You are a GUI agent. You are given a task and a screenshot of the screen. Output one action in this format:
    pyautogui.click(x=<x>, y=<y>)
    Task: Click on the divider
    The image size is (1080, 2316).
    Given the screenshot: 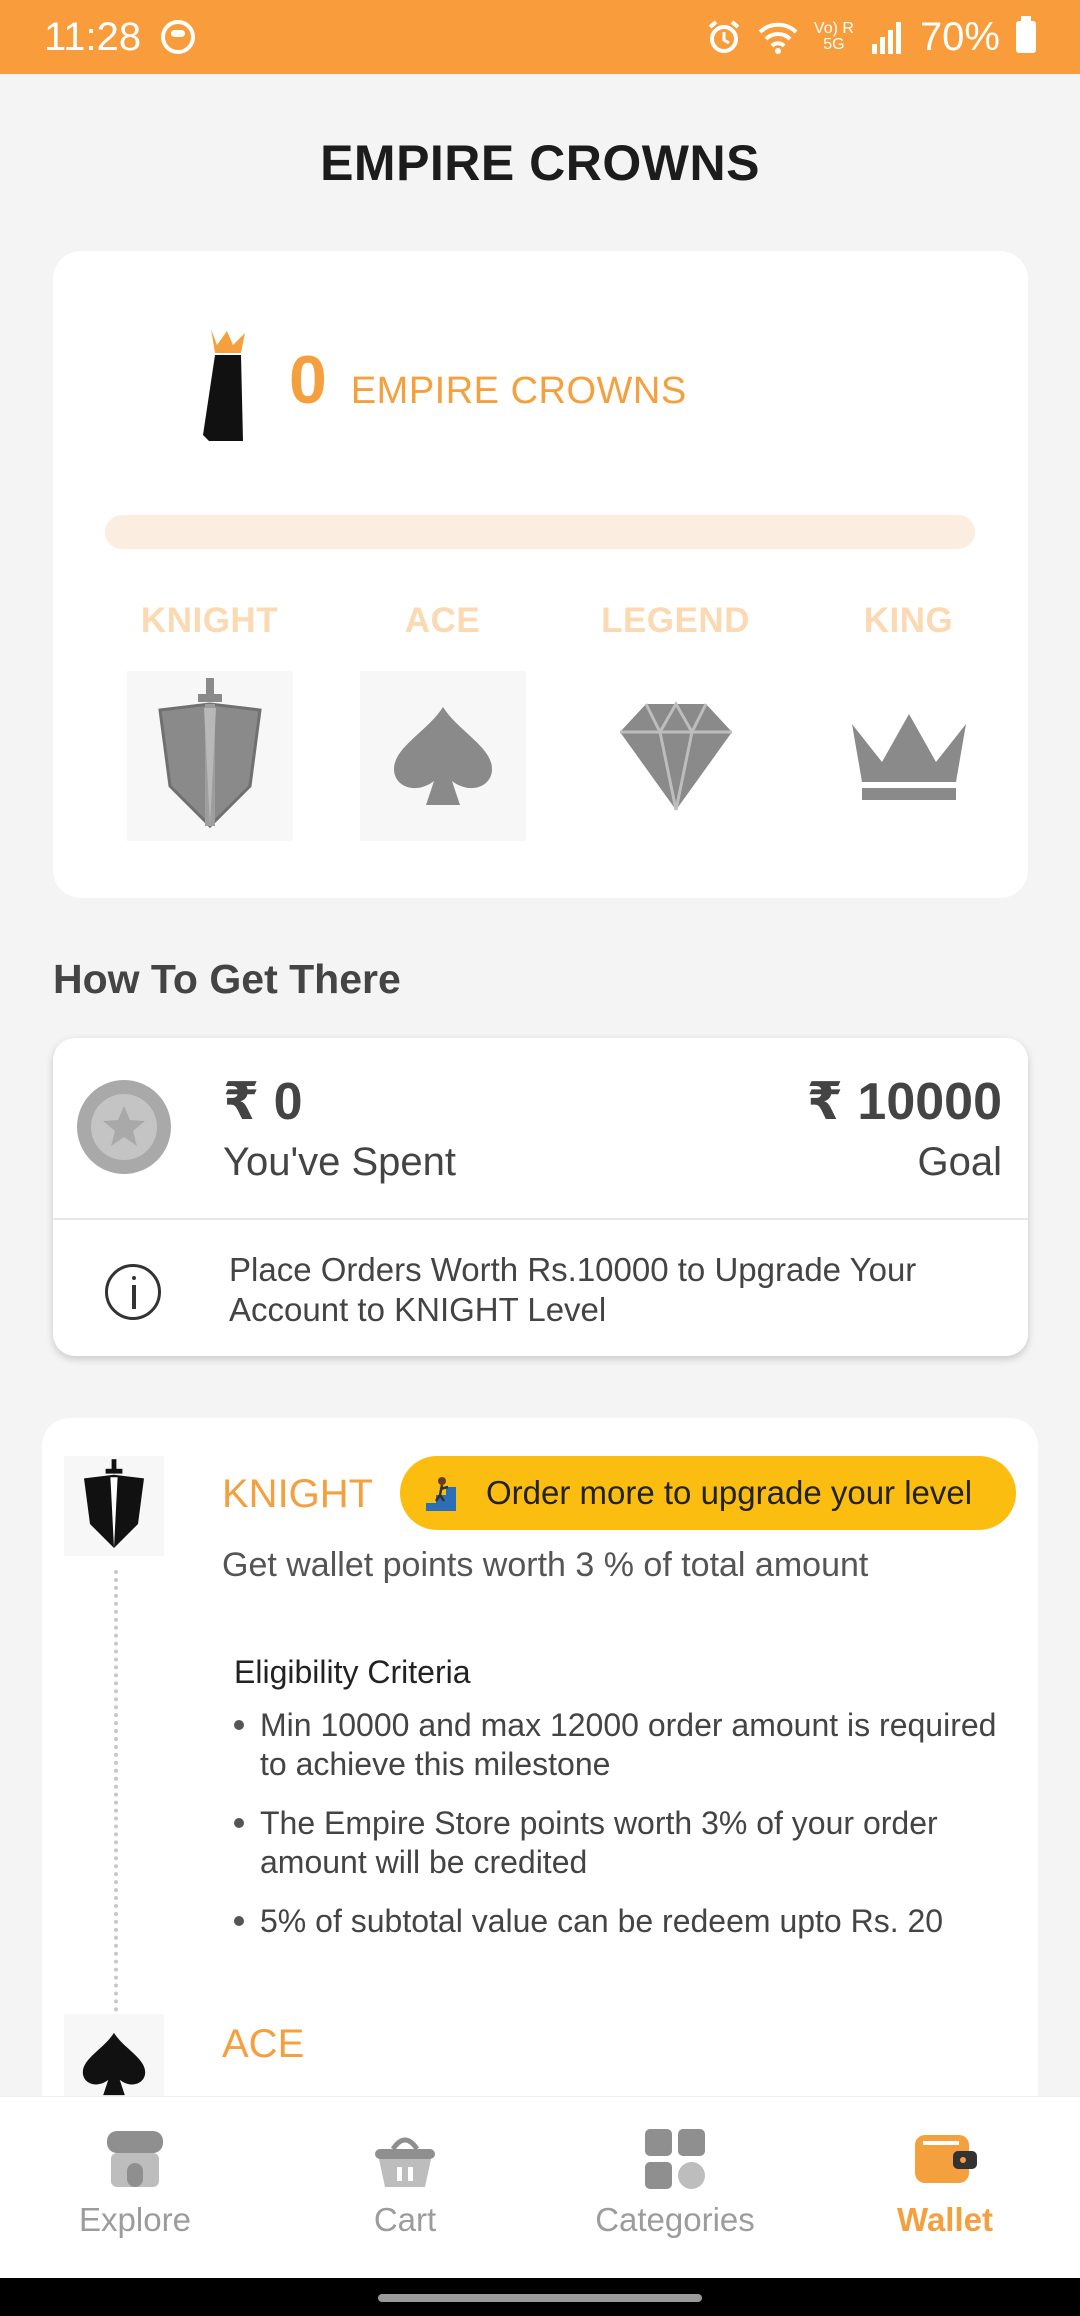 What is the action you would take?
    pyautogui.click(x=540, y=1219)
    